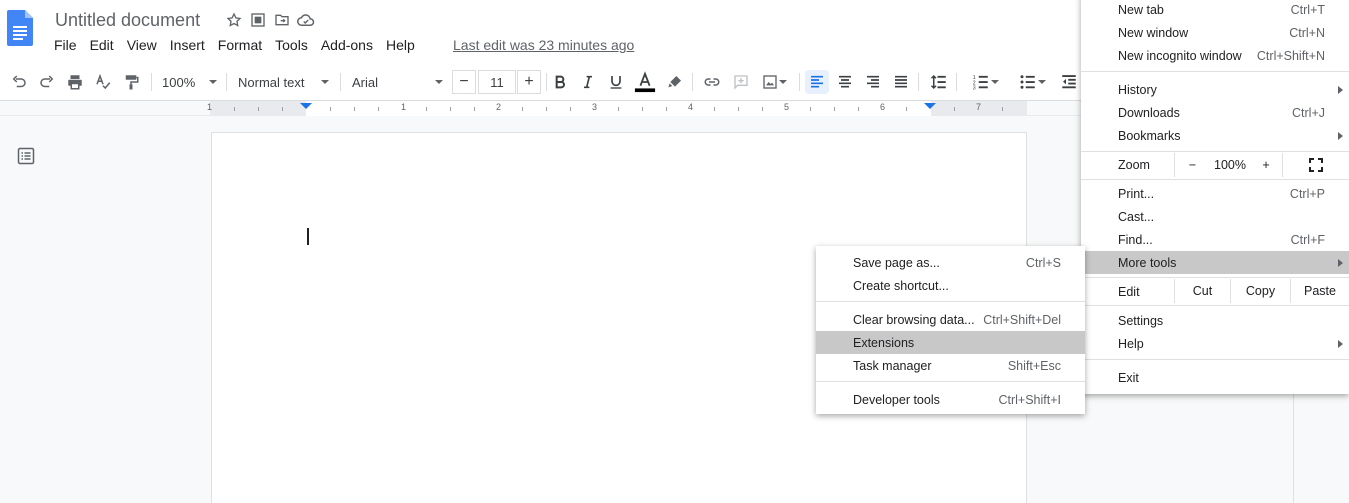  What do you see at coordinates (127, 20) in the screenshot?
I see `document-title: Untitled document` at bounding box center [127, 20].